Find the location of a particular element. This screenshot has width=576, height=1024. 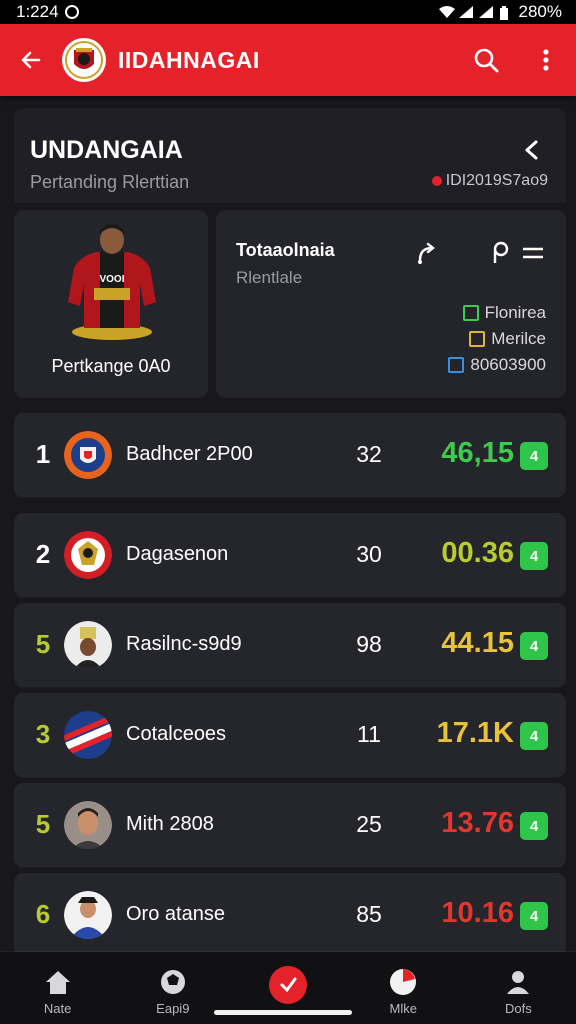

legend-item: 80603900 is located at coordinates (497, 365).